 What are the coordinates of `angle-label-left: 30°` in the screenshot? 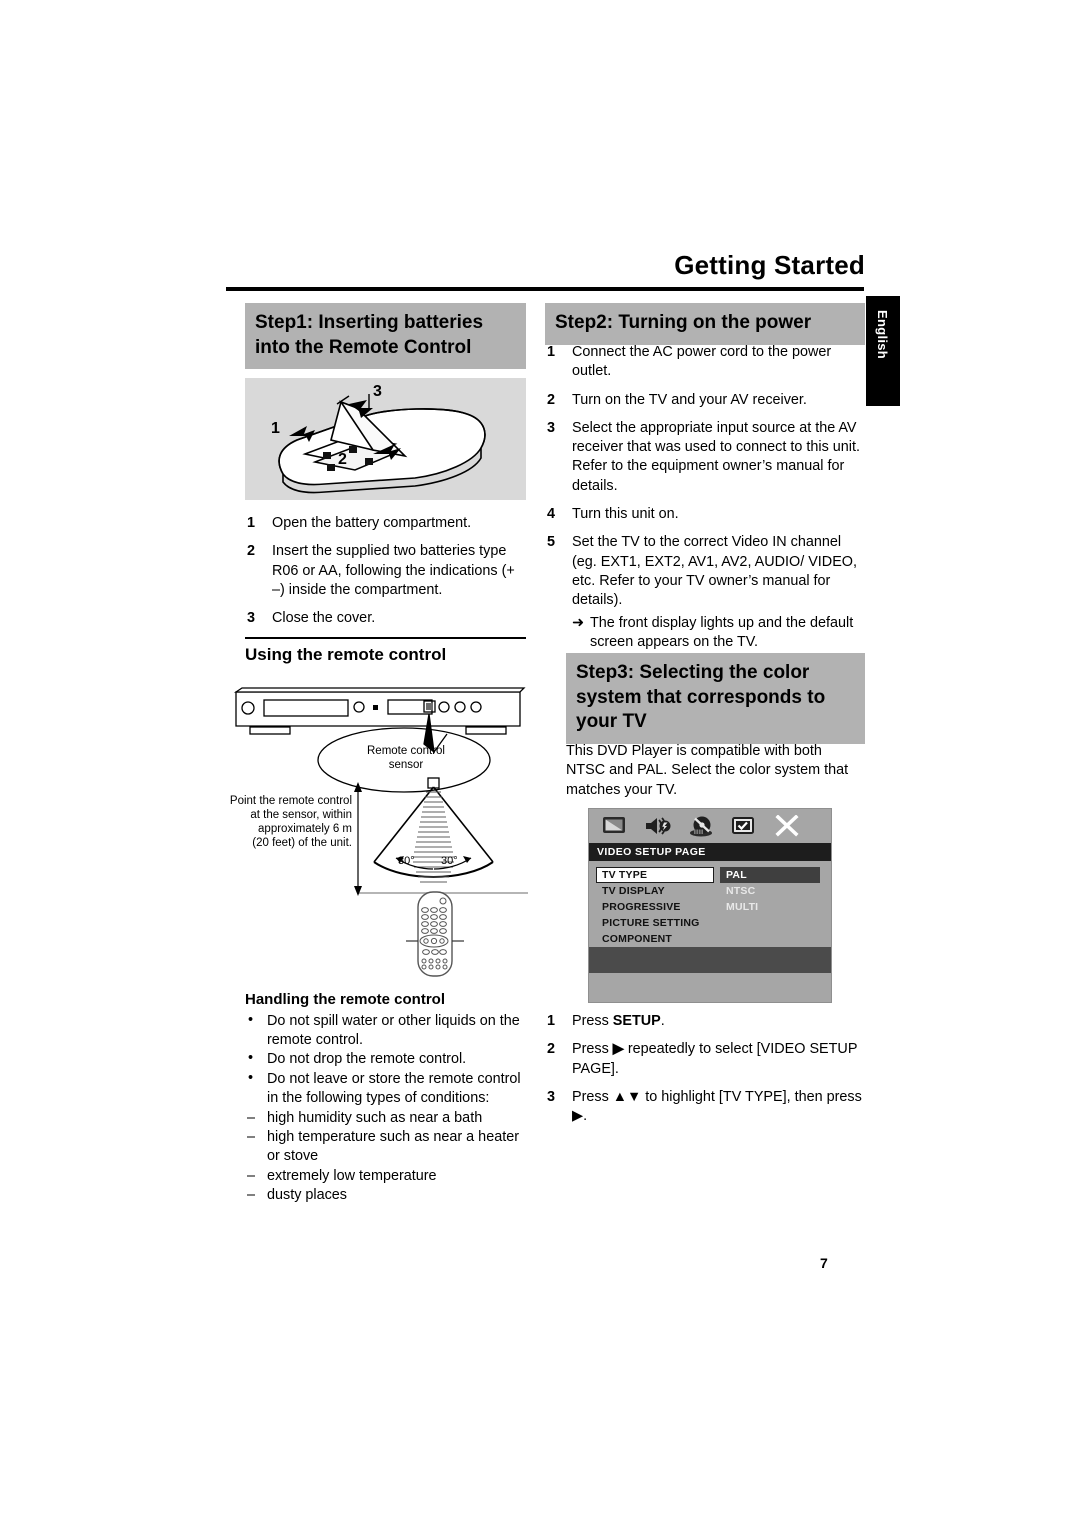 It's located at (406, 861).